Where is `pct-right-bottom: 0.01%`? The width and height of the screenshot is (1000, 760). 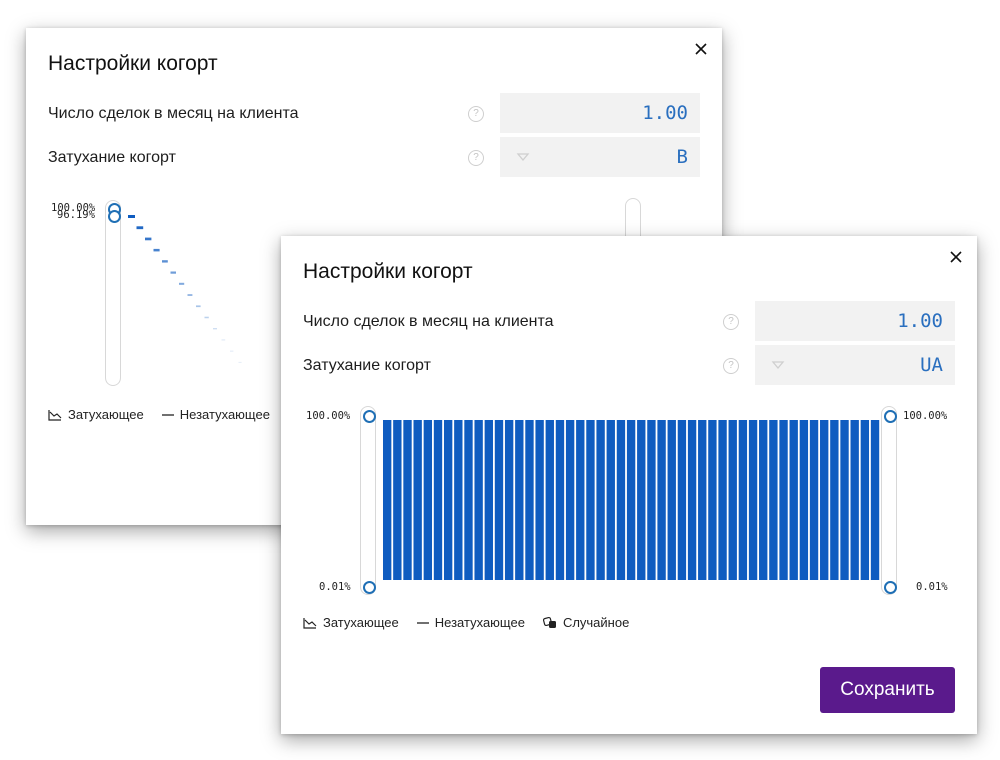 pct-right-bottom: 0.01% is located at coordinates (932, 587).